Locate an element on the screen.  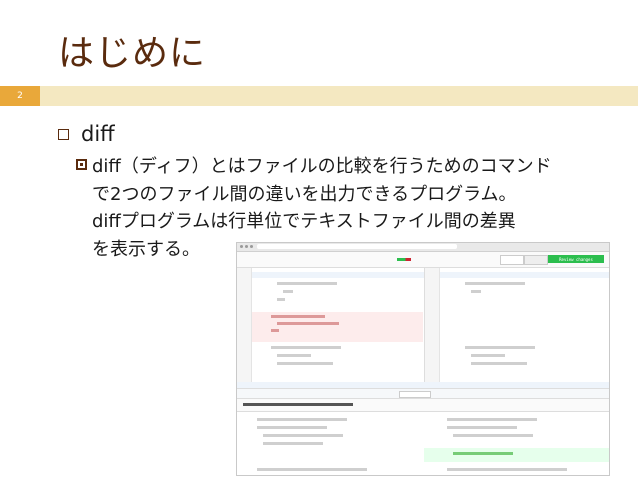
bullet-line-2: で2つのファイル間の違いを出力できるプログラム。 is located at coordinates (304, 194).